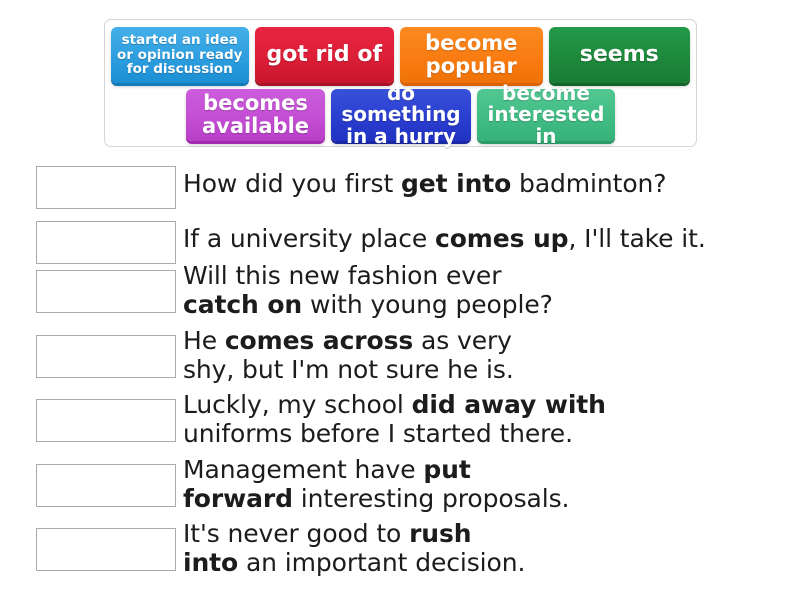  I want to click on sentence-after: interesting proposals., so click(431, 498).